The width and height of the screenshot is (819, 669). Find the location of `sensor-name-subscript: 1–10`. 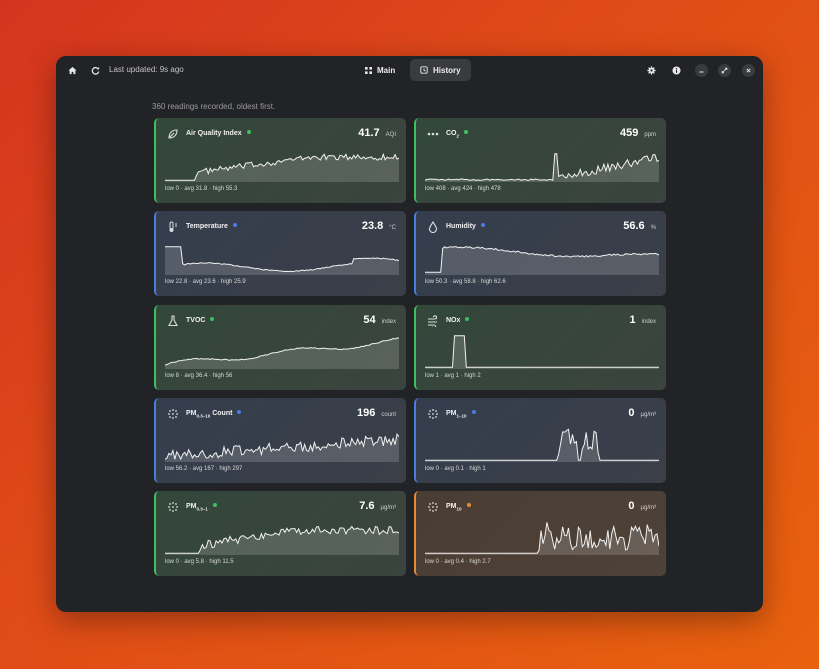

sensor-name-subscript: 1–10 is located at coordinates (461, 416).